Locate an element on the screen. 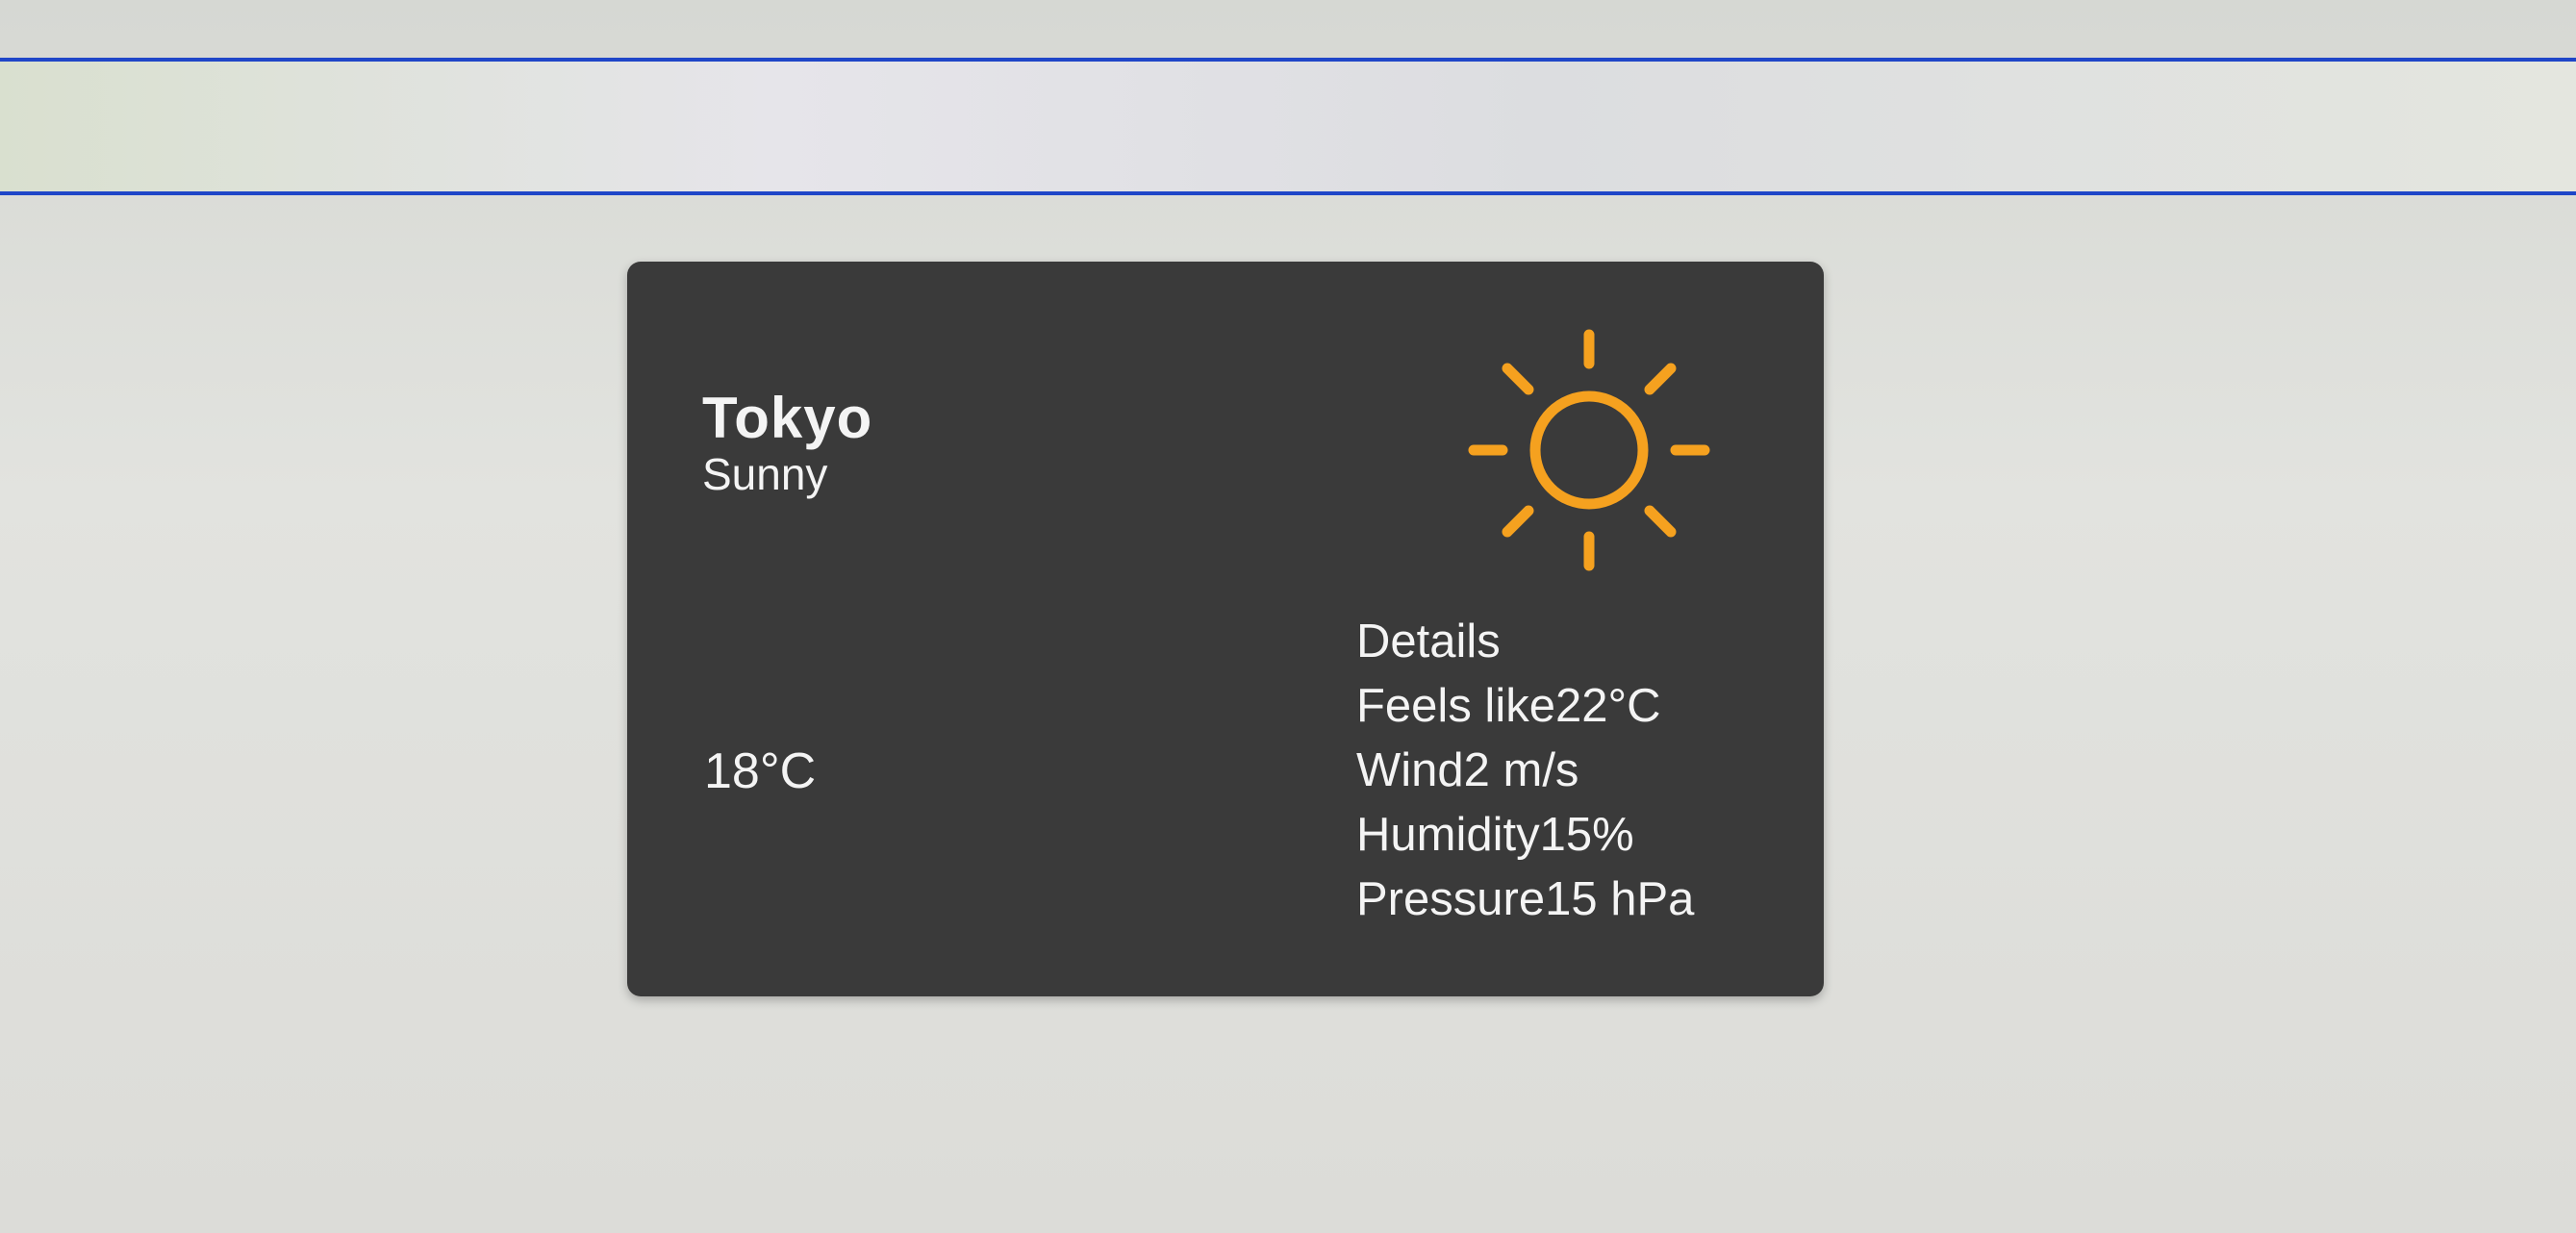 Image resolution: width=2576 pixels, height=1233 pixels. sun-icon is located at coordinates (1589, 450).